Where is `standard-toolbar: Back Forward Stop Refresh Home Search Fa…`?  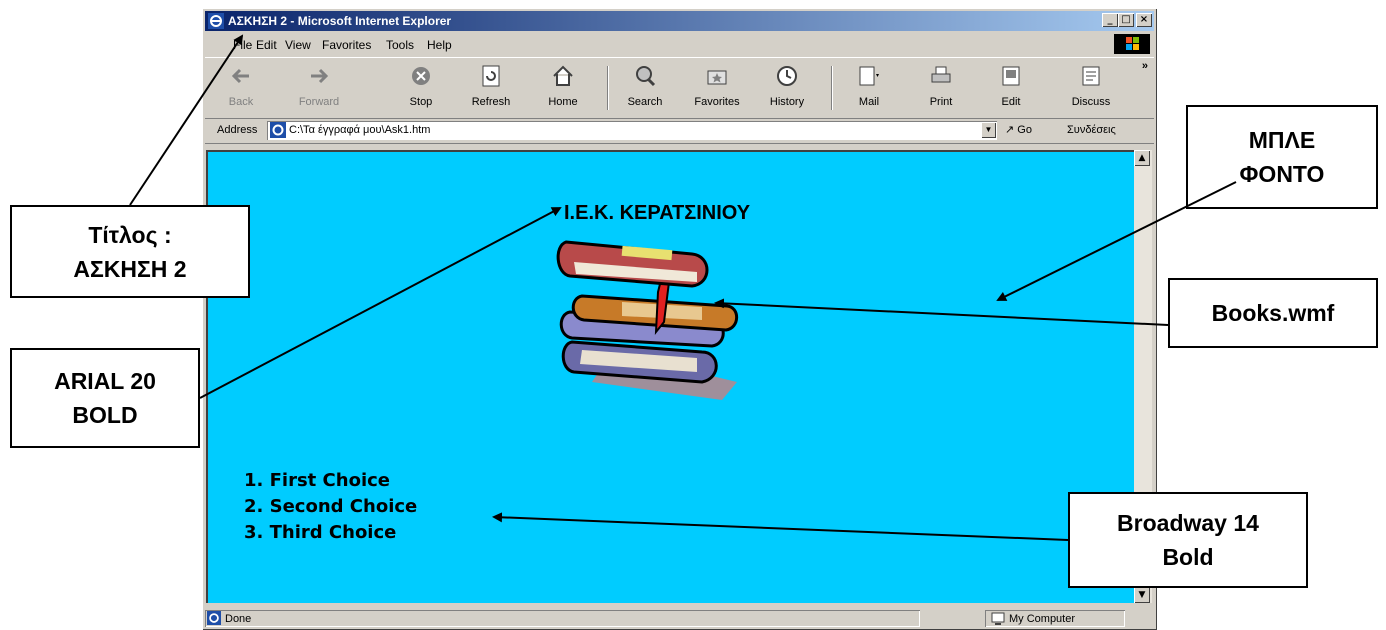
standard-toolbar: Back Forward Stop Refresh Home Search Fa… is located at coordinates (679, 88).